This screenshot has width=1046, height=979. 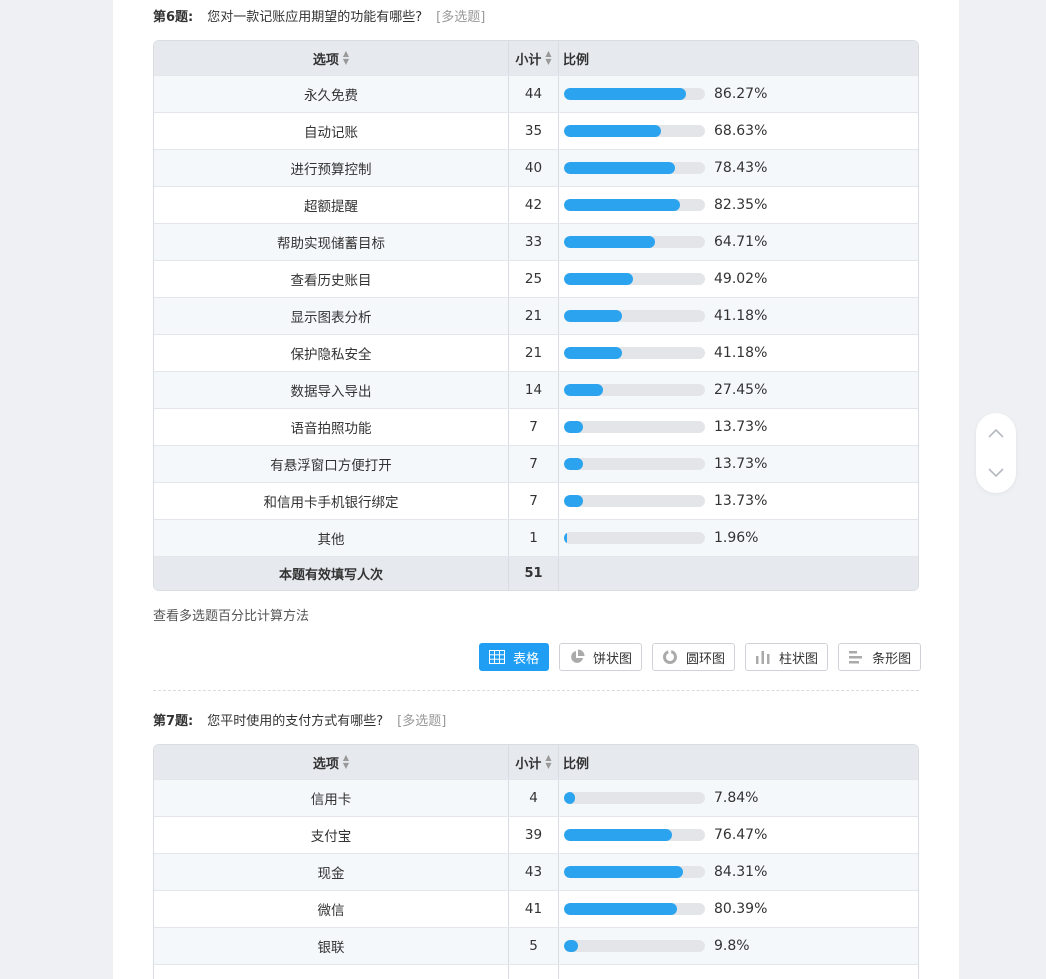 I want to click on table-row: 显示图表分析 21 41.18%, so click(x=536, y=315).